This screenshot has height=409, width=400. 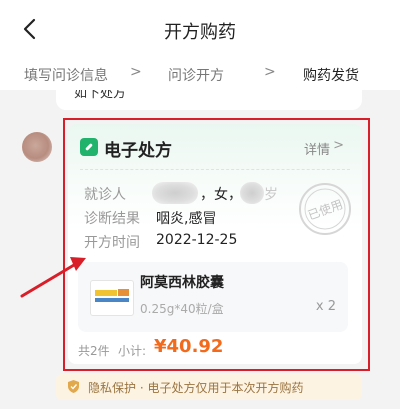 I want to click on top-bar: 开方购药, so click(x=200, y=30).